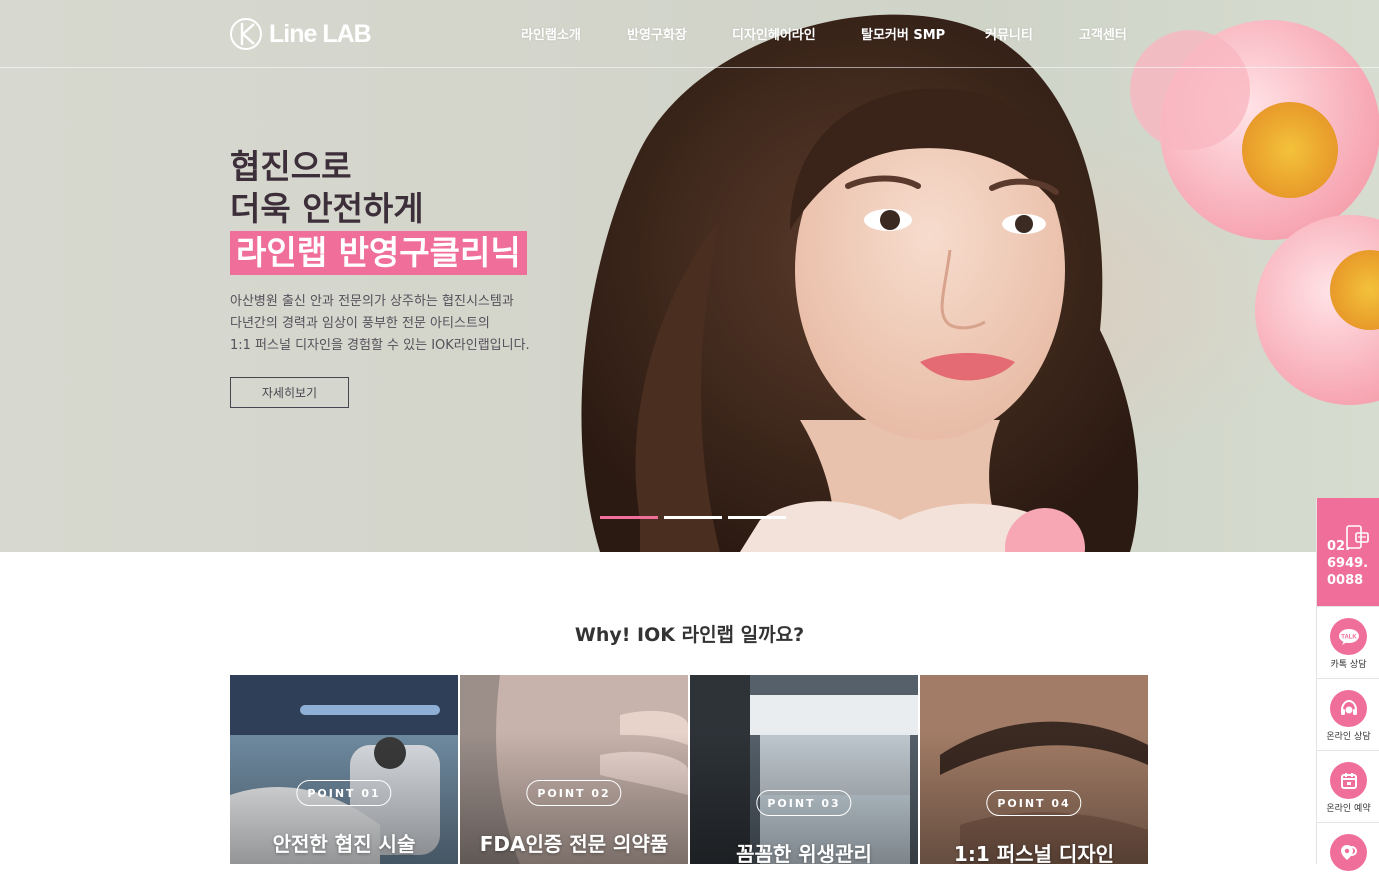 This screenshot has width=1379, height=894. Describe the element at coordinates (327, 188) in the screenshot. I see `hero-headline: 협진으로 더욱 안전하게` at that location.